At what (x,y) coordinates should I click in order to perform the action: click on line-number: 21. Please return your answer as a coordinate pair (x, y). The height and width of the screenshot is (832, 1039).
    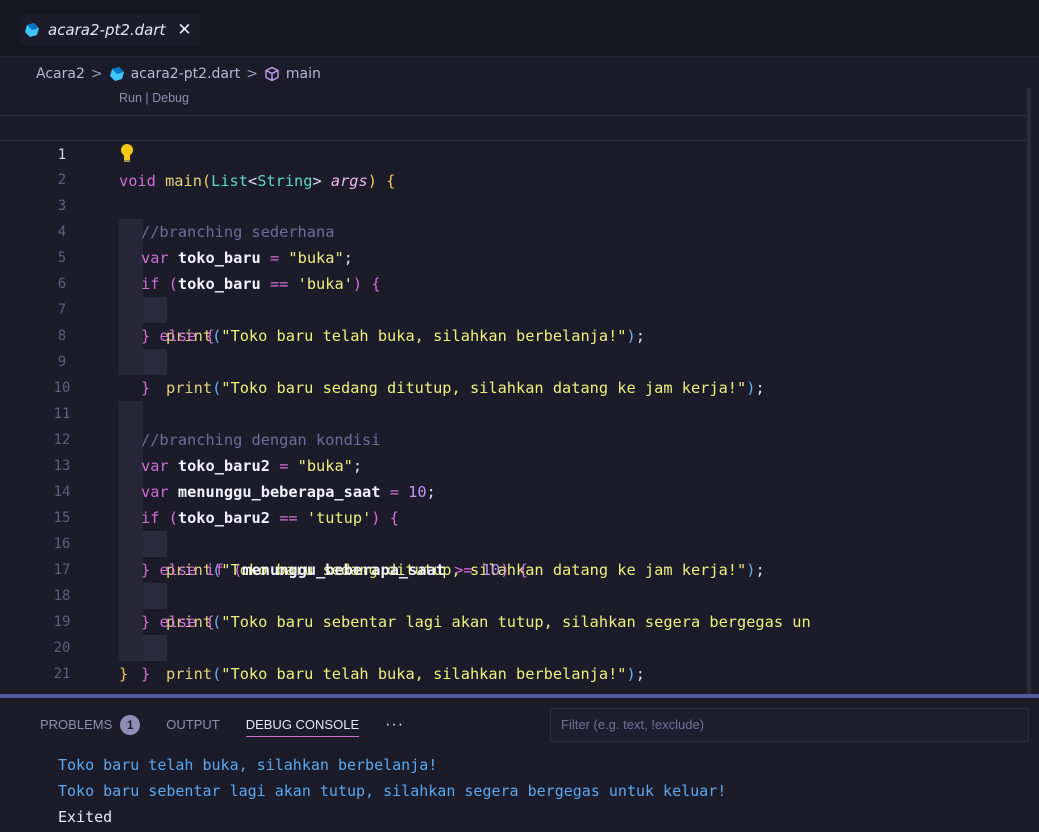
    Looking at the image, I should click on (62, 674).